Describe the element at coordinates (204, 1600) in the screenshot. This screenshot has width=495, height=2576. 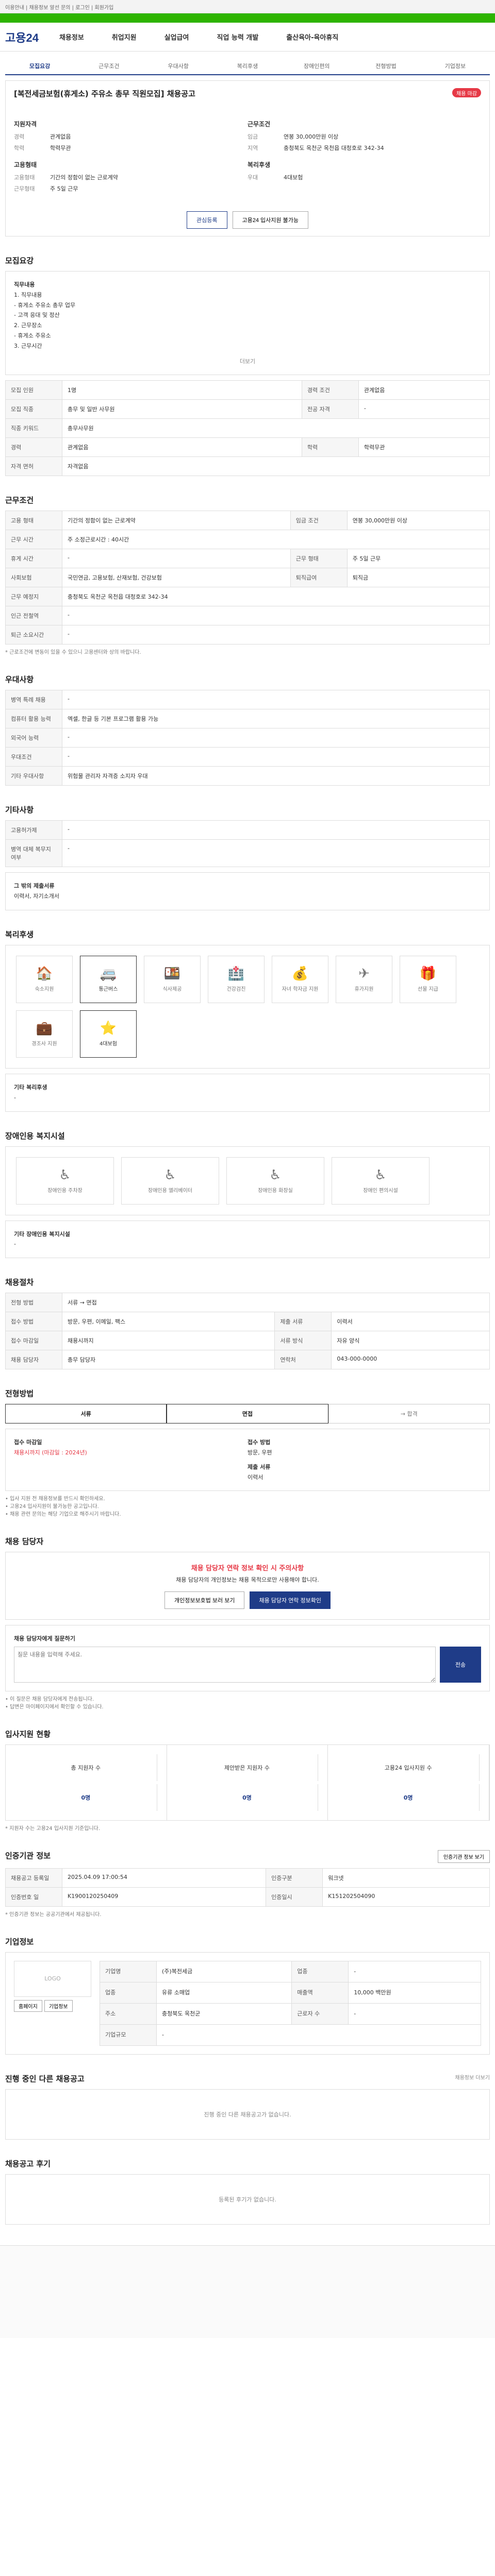
I see `privacy-law-button: 개인정보보호법 보러 보기` at that location.